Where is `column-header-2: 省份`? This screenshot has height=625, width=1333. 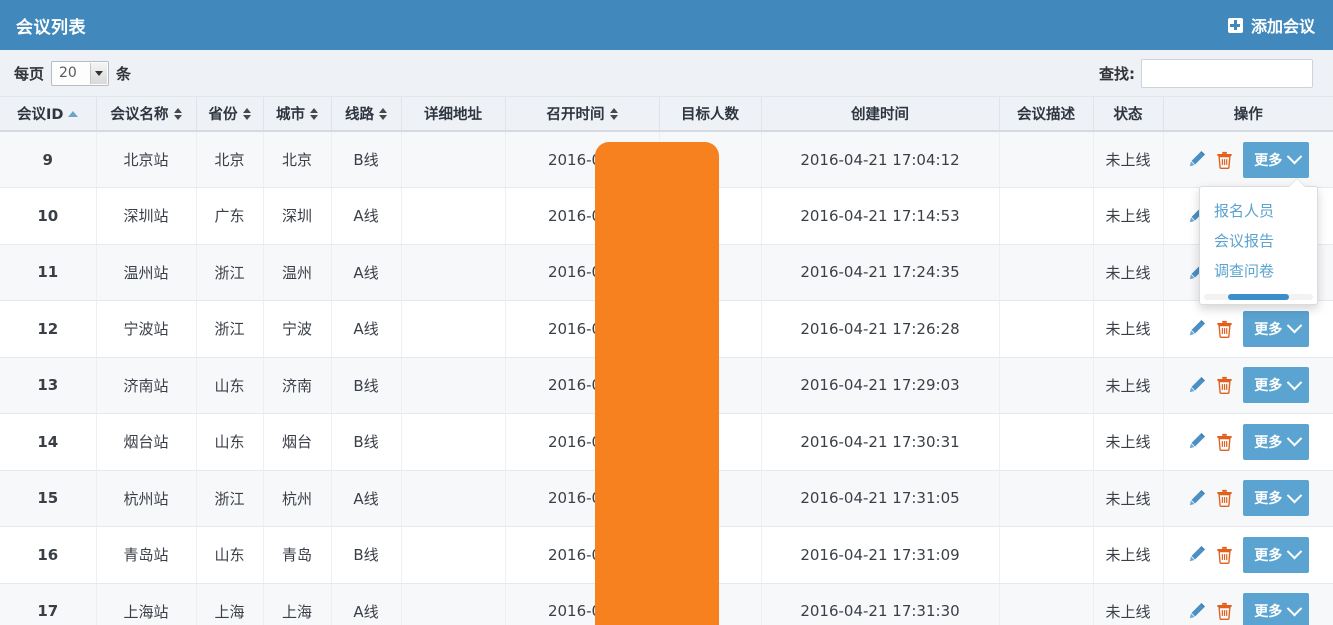
column-header-2: 省份 is located at coordinates (230, 114).